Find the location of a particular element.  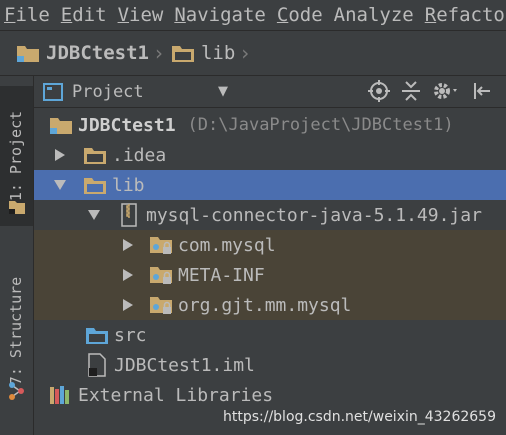

tree-item-lib: lib is located at coordinates (270, 185).